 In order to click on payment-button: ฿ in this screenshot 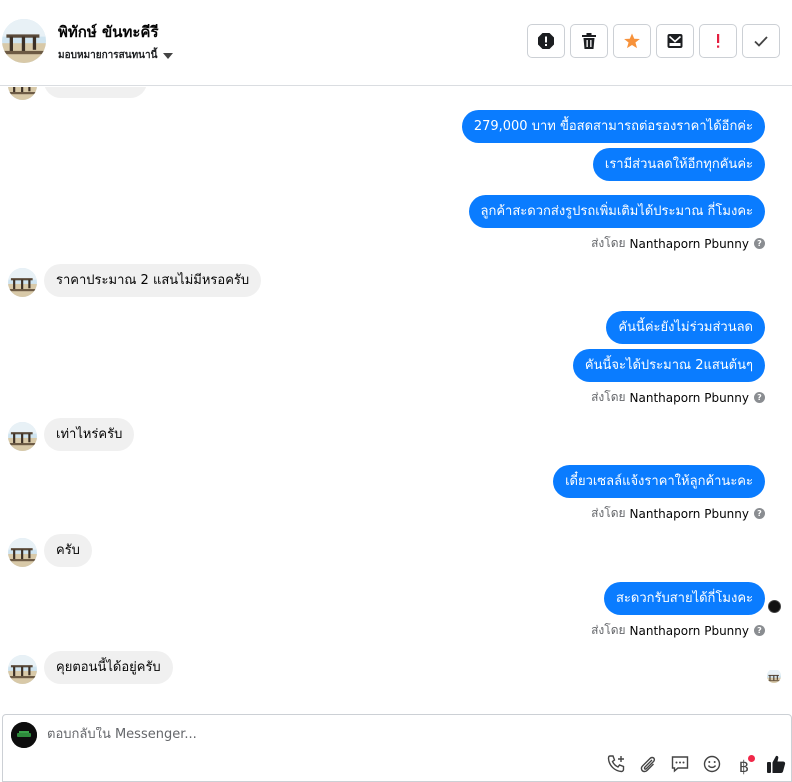, I will do `click(744, 766)`.